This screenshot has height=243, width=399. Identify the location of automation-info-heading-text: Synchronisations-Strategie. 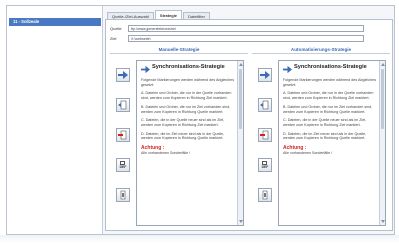
(330, 67).